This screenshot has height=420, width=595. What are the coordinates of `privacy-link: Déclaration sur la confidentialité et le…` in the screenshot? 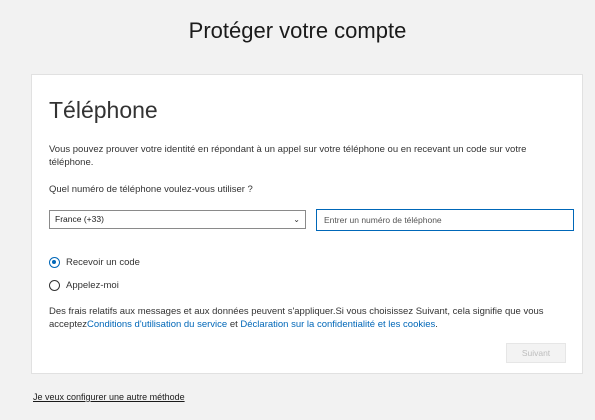 It's located at (337, 324).